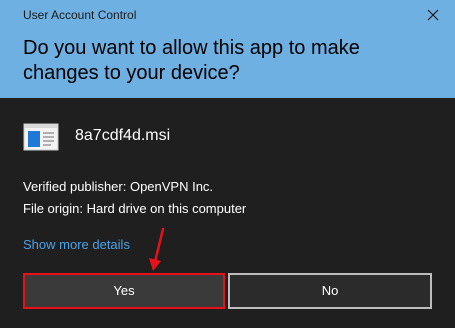 This screenshot has height=328, width=455. Describe the element at coordinates (330, 291) in the screenshot. I see `no-button: No` at that location.